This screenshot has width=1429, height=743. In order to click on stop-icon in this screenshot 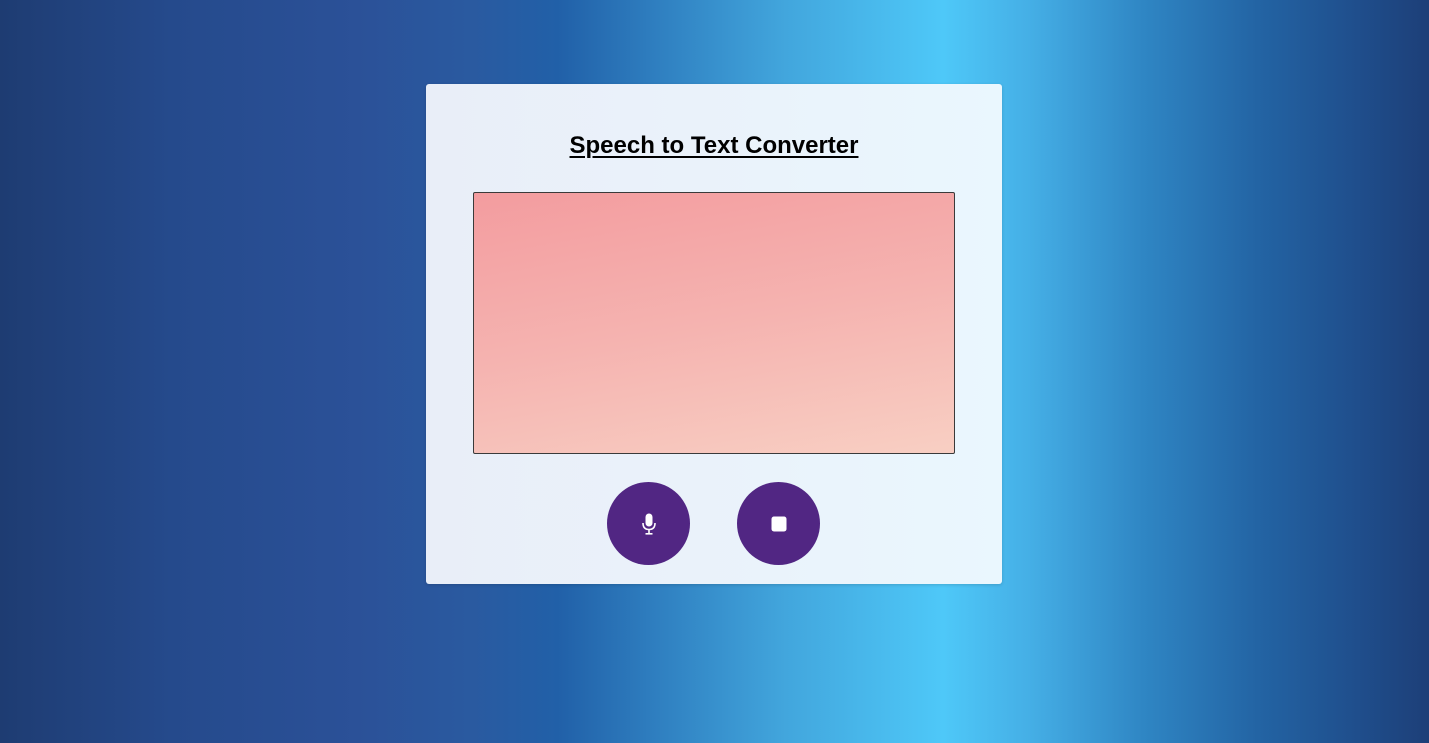, I will do `click(779, 524)`.